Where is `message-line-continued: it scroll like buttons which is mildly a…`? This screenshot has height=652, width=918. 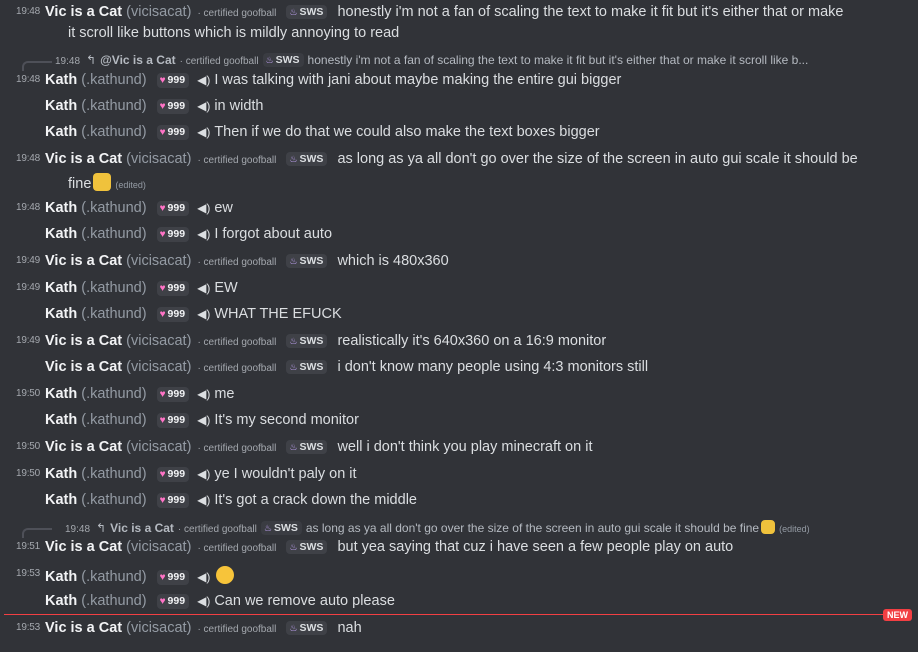
message-line-continued: it scroll like buttons which is mildly a… is located at coordinates (489, 33).